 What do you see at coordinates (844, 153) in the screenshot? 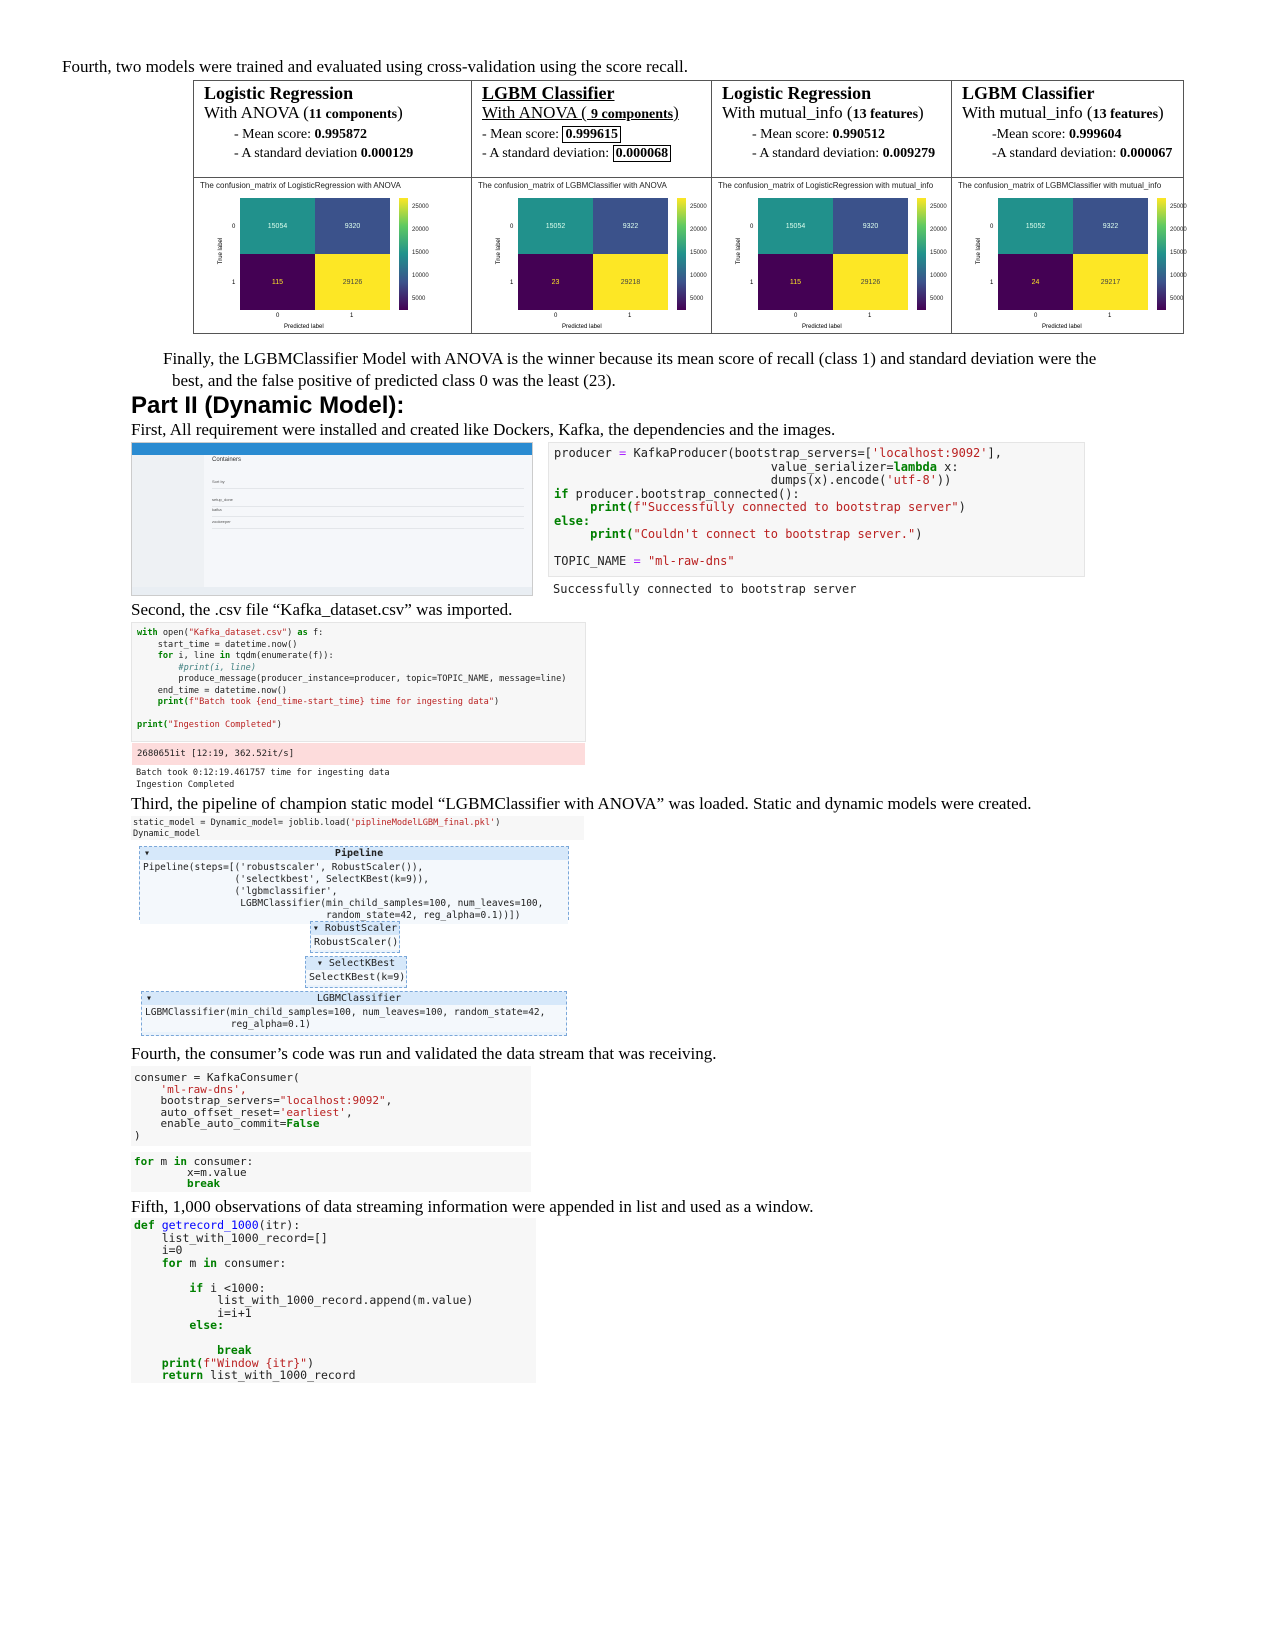
I see `std-dev: - A standard deviation: 0.009279` at bounding box center [844, 153].